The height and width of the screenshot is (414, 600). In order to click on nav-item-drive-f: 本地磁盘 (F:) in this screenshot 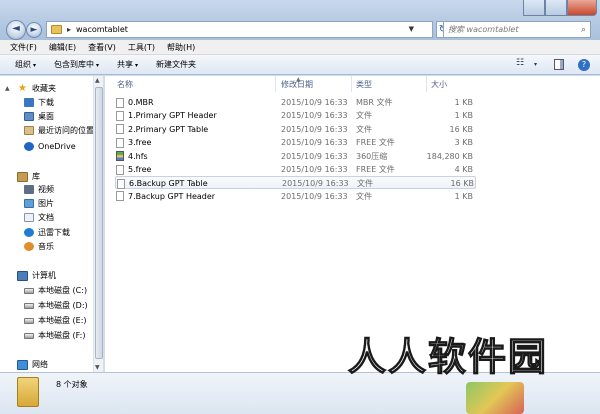, I will do `click(54, 335)`.